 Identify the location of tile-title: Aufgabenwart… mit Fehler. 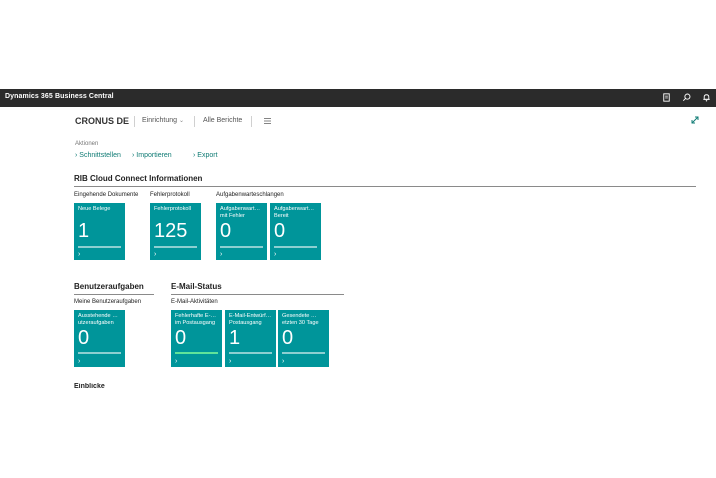
(240, 212).